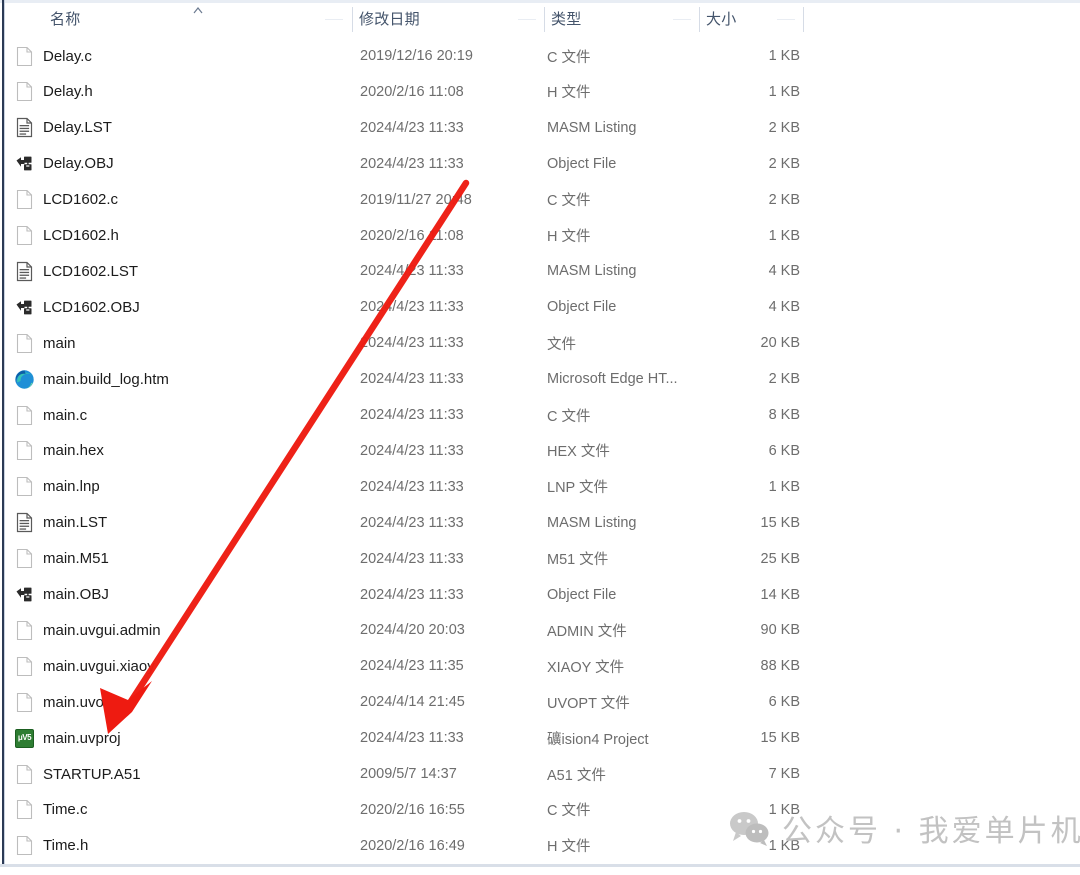 Image resolution: width=1080 pixels, height=875 pixels. I want to click on file-name-cell: Time.c, so click(51, 810).